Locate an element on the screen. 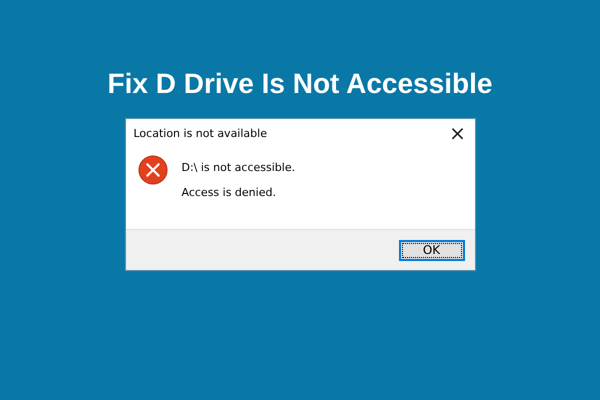  close-button: × is located at coordinates (457, 133).